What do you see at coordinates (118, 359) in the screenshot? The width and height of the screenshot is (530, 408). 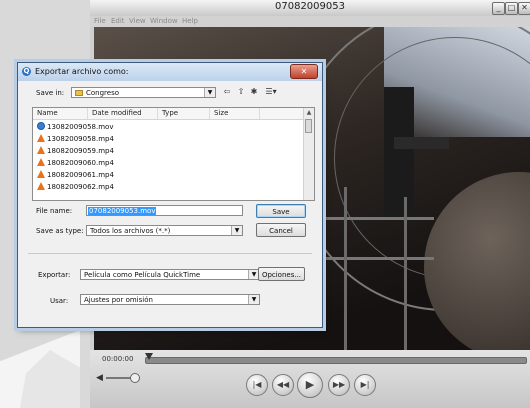 I see `time-display: 00:00:00` at bounding box center [118, 359].